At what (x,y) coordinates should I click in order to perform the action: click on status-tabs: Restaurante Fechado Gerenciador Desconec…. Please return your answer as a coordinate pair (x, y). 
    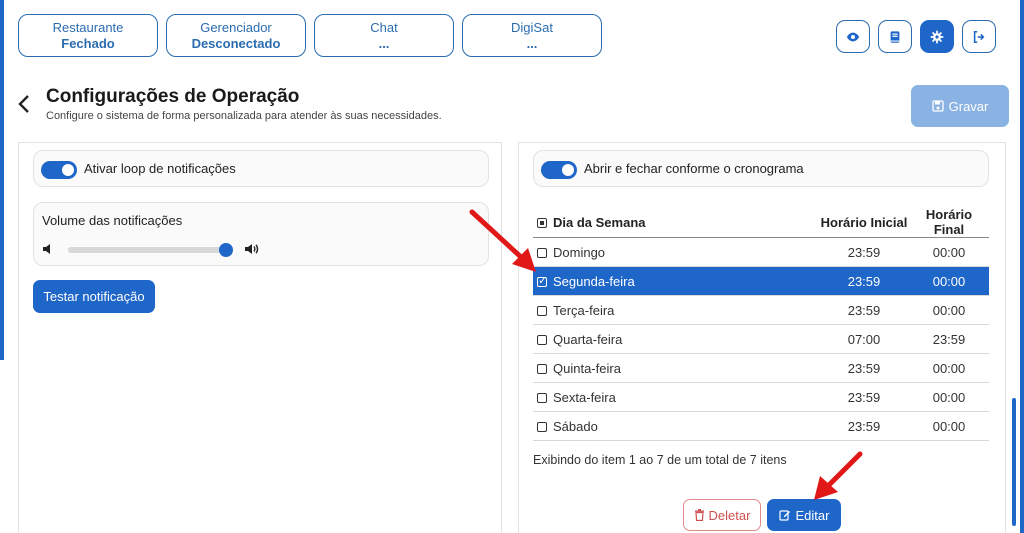
    Looking at the image, I should click on (310, 35).